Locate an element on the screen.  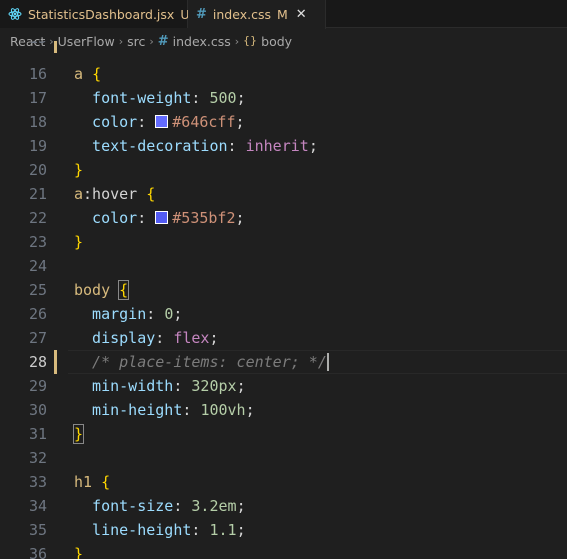
code-text: font-weight: 500; is located at coordinates (160, 98).